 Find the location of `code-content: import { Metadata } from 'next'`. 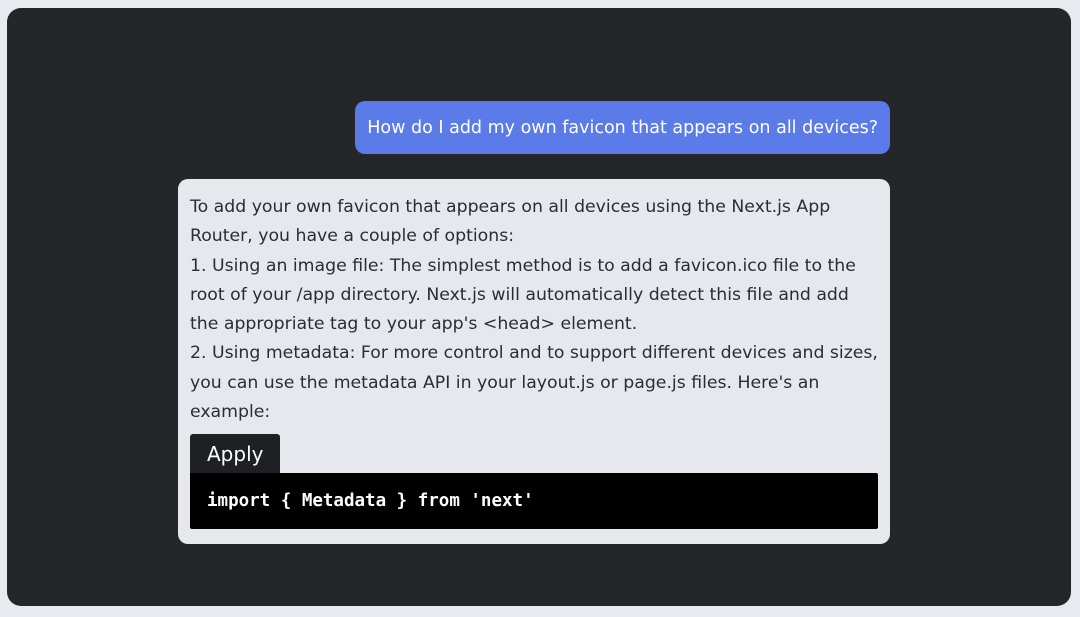

code-content: import { Metadata } from 'next' is located at coordinates (534, 501).